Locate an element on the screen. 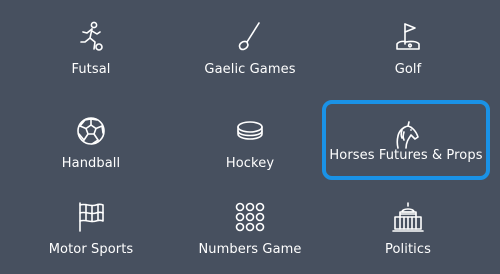 The height and width of the screenshot is (274, 500). sport-tile-futsal: Futsal is located at coordinates (91, 43).